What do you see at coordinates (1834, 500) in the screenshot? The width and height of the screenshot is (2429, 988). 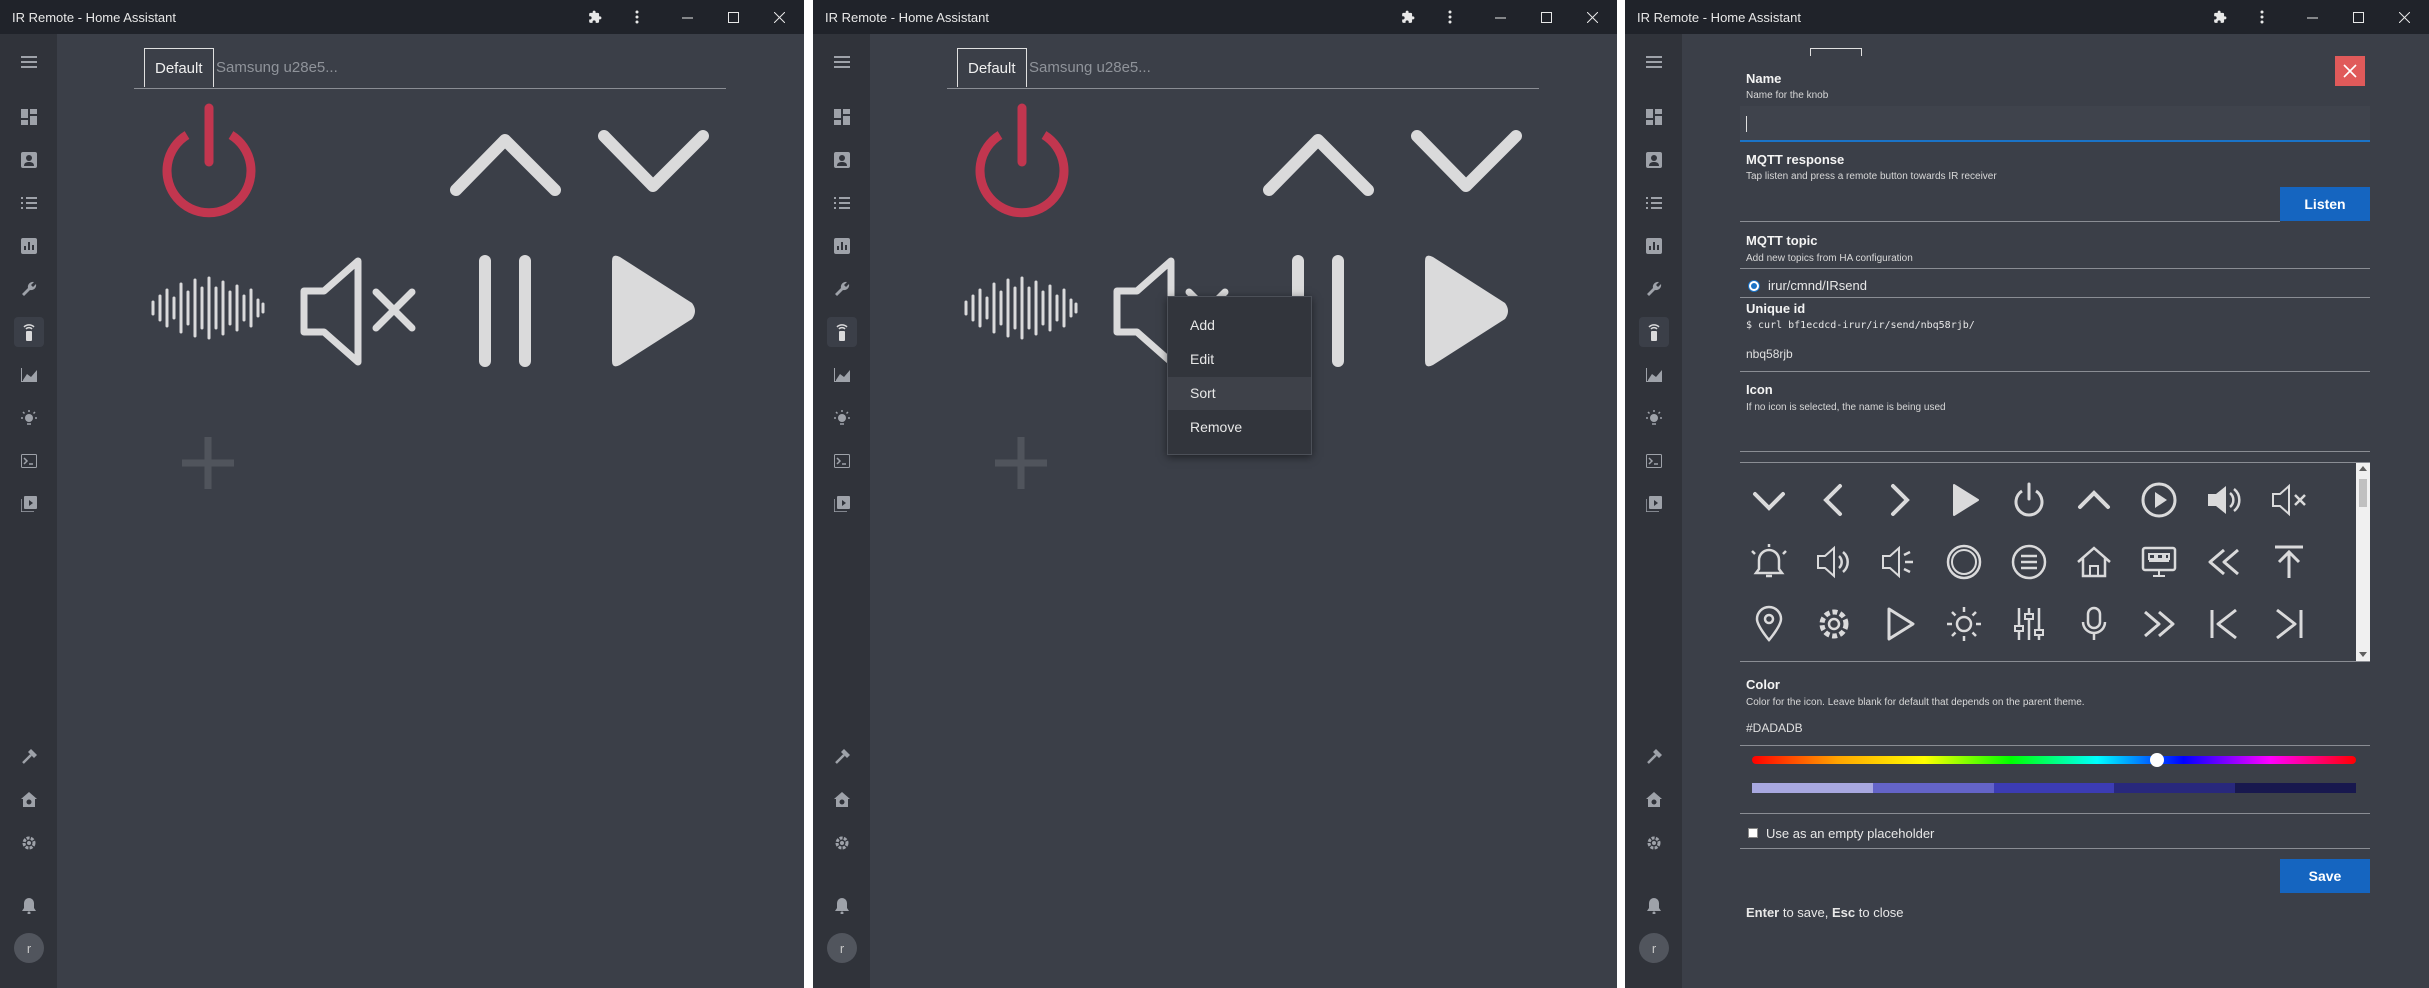 I see `chevron-left-icon` at bounding box center [1834, 500].